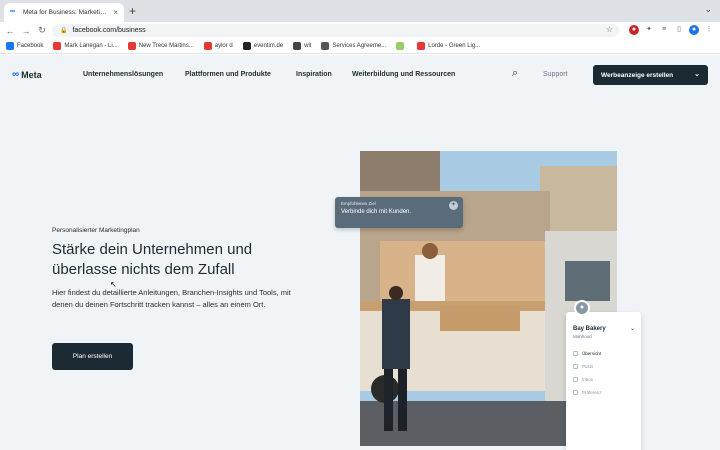 The height and width of the screenshot is (450, 720). Describe the element at coordinates (575, 379) in the screenshot. I see `inbox-icon` at that location.